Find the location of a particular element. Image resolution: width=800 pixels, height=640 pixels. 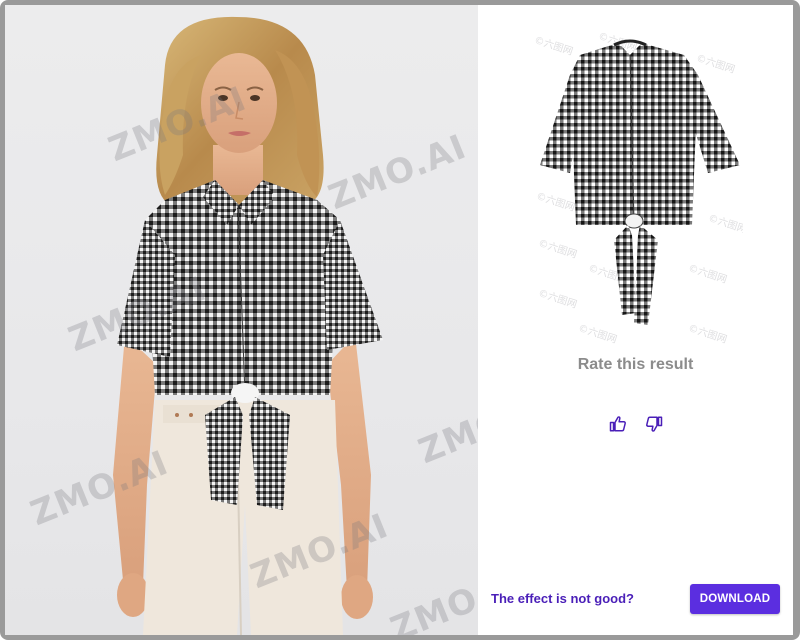

thumbs-down-icon is located at coordinates (653, 424).